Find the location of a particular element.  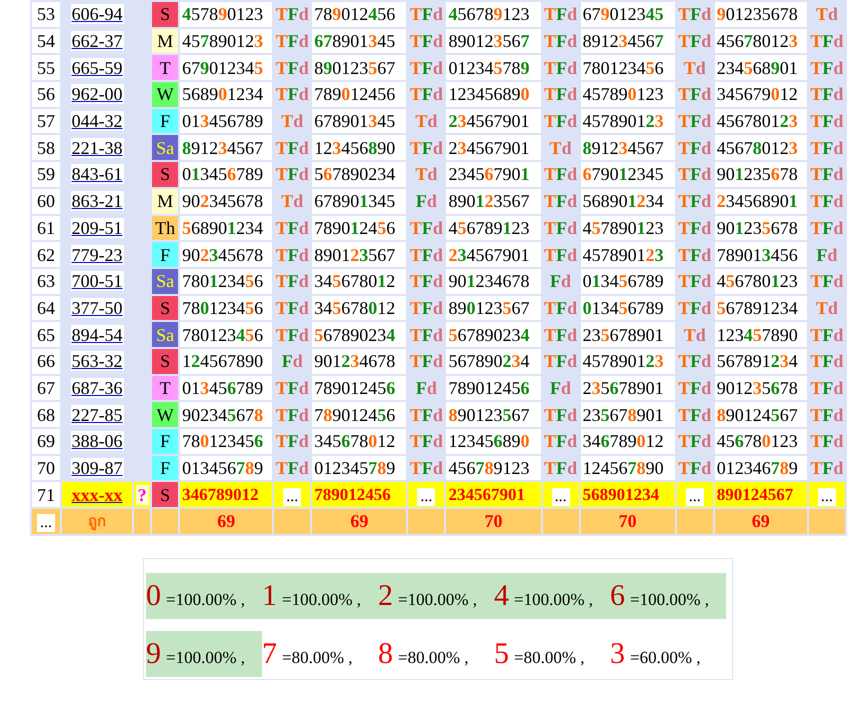

row-number: 61 is located at coordinates (46, 228).